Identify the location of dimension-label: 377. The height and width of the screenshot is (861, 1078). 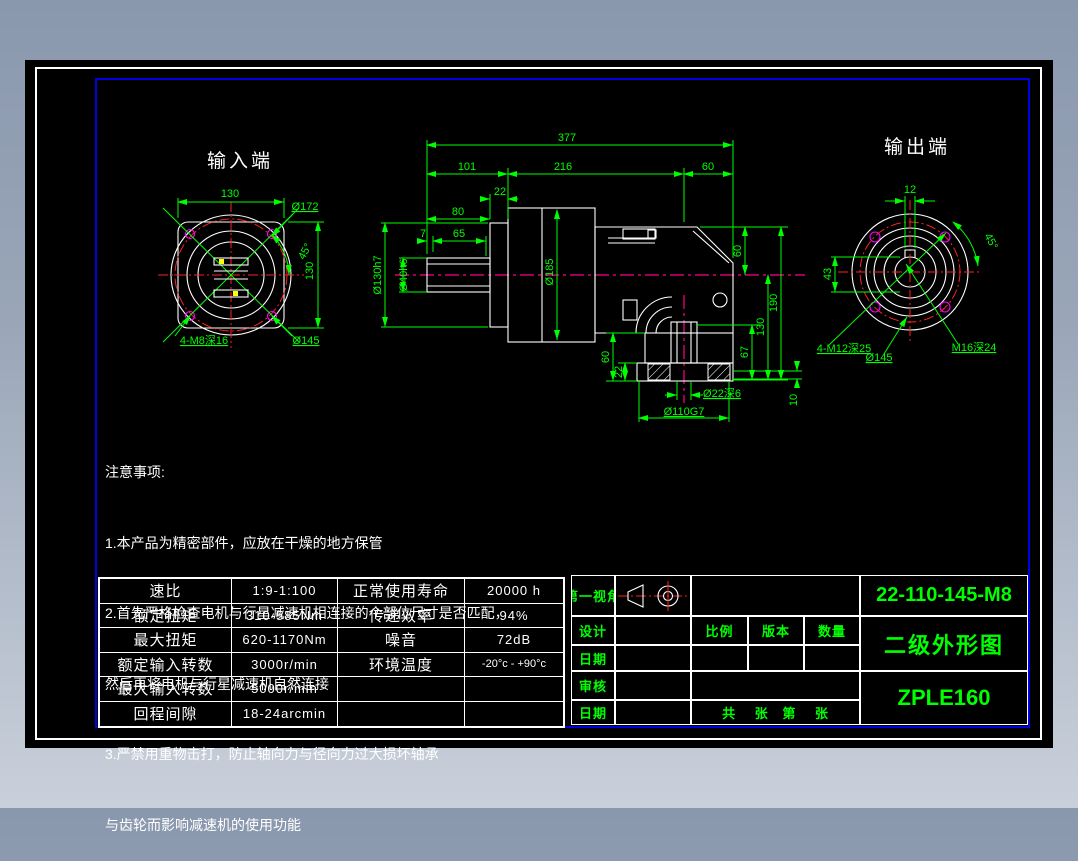
(567, 138).